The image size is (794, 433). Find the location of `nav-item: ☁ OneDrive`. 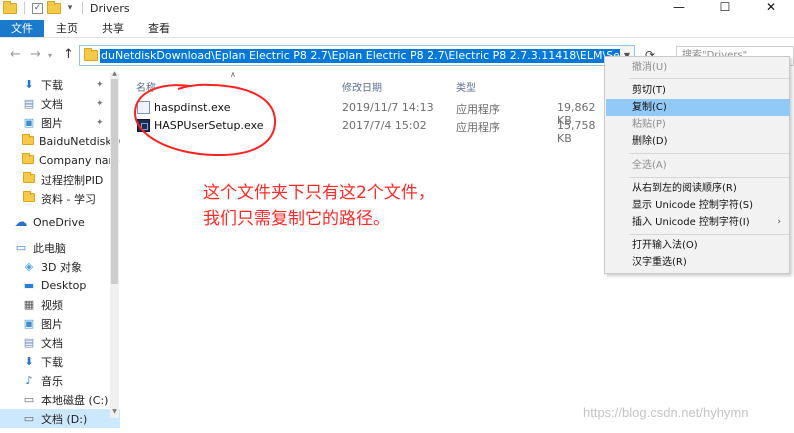

nav-item: ☁ OneDrive is located at coordinates (60, 222).